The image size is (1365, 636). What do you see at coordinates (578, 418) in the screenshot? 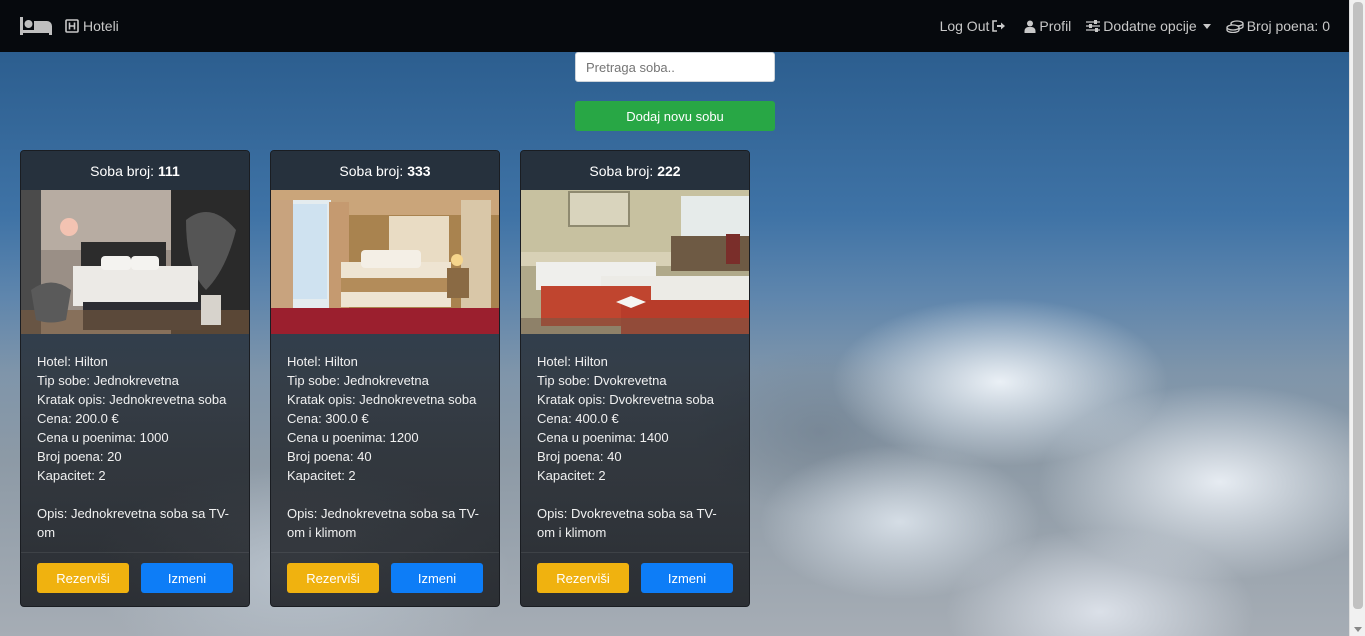
I see `price: Cena: 400.0 €` at bounding box center [578, 418].